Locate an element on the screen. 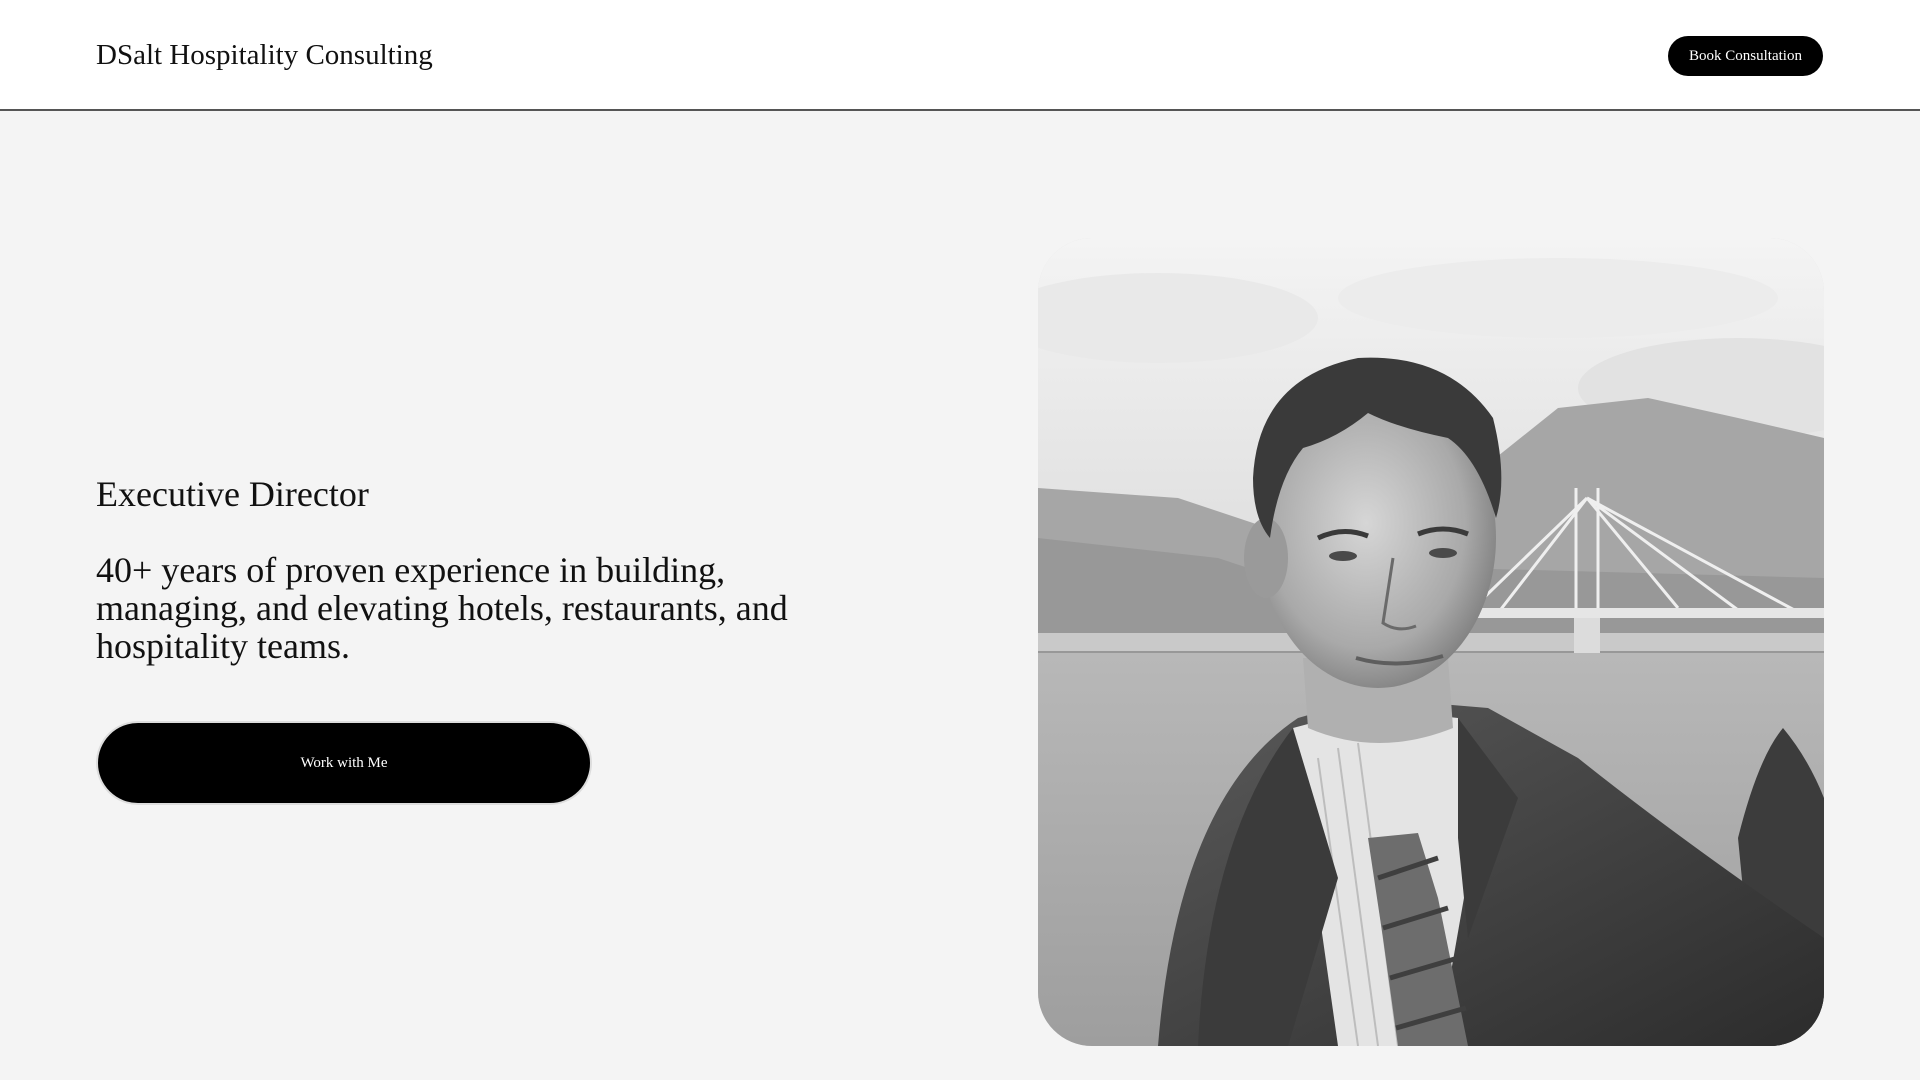  work-with-me-button: Work with Me is located at coordinates (344, 763).